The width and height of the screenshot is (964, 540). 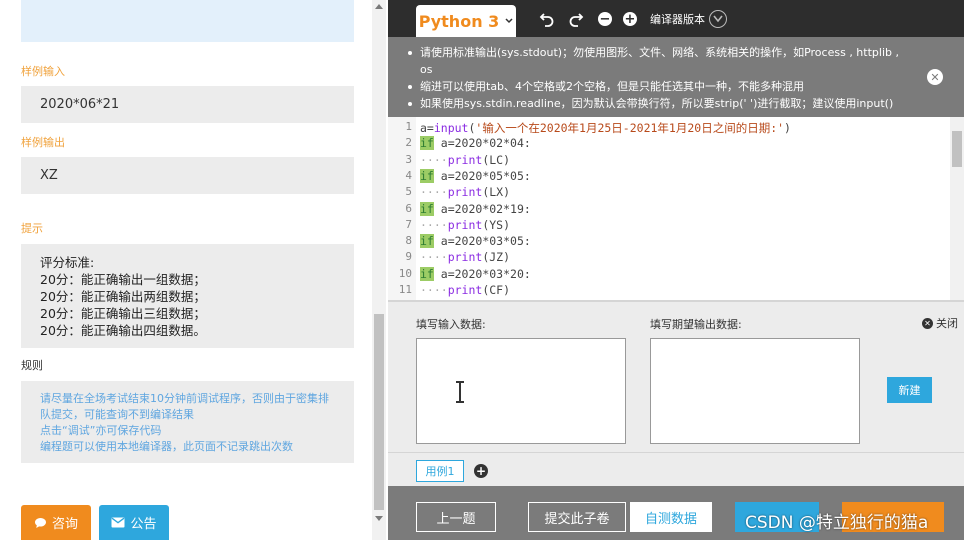 What do you see at coordinates (465, 160) in the screenshot?
I see `code-text: ····print(LC)` at bounding box center [465, 160].